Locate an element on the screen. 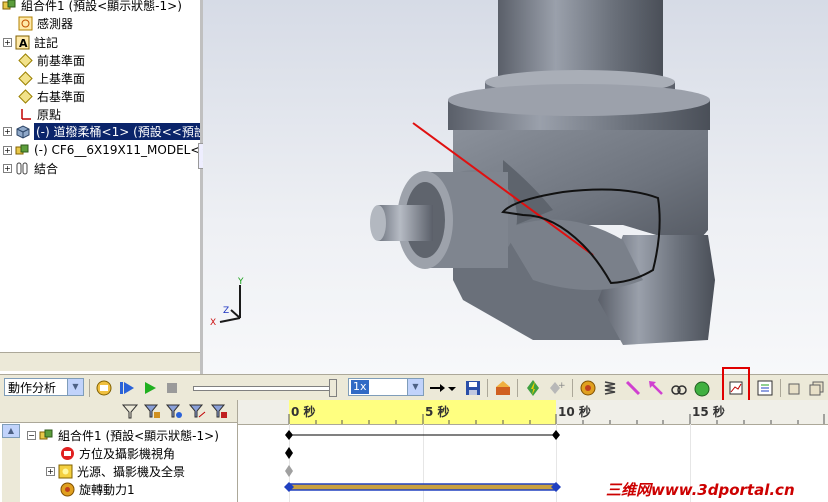  save-animation-icon is located at coordinates (473, 388).